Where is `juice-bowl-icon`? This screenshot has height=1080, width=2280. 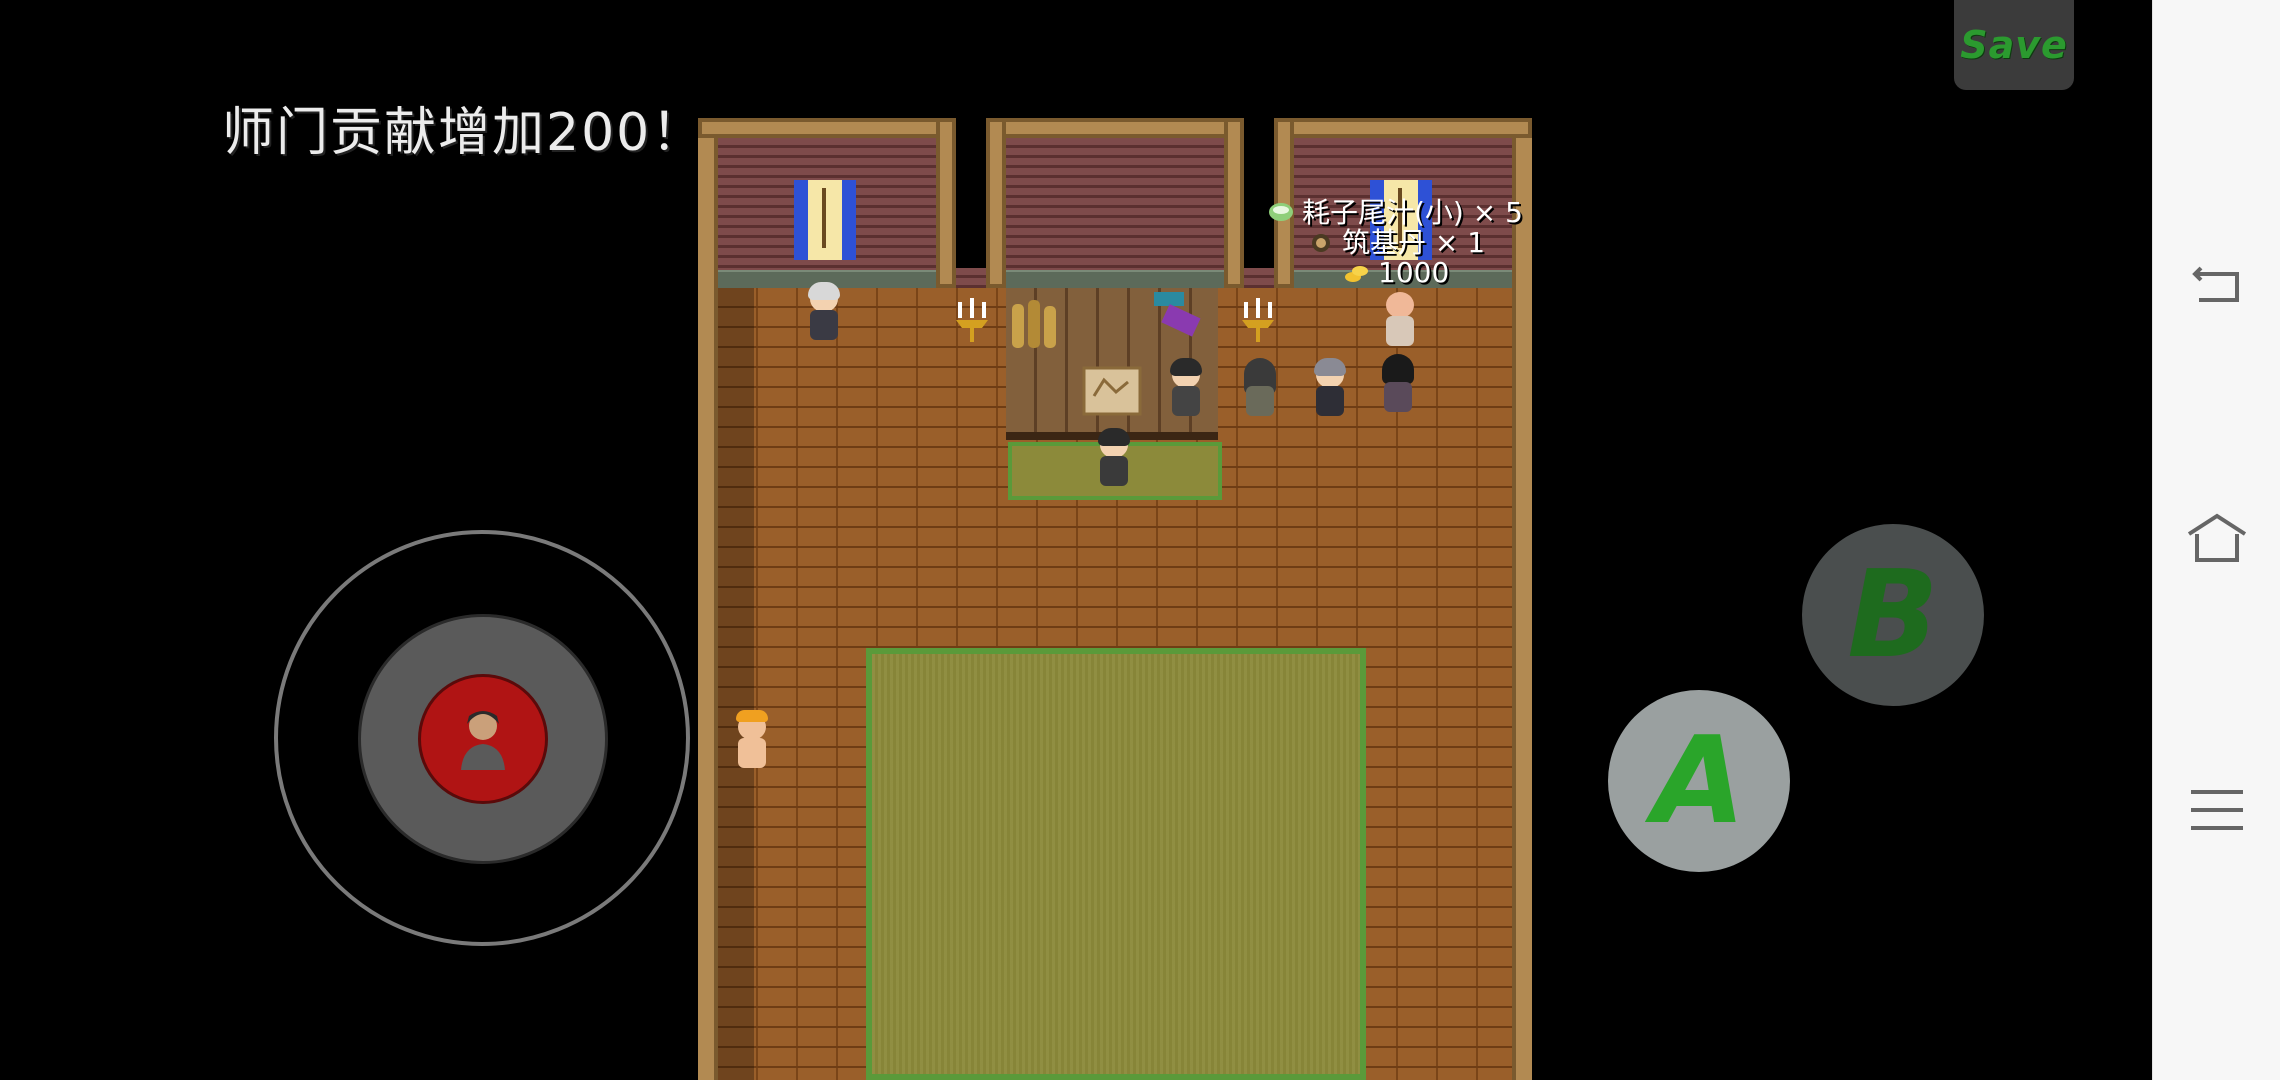 juice-bowl-icon is located at coordinates (1281, 212).